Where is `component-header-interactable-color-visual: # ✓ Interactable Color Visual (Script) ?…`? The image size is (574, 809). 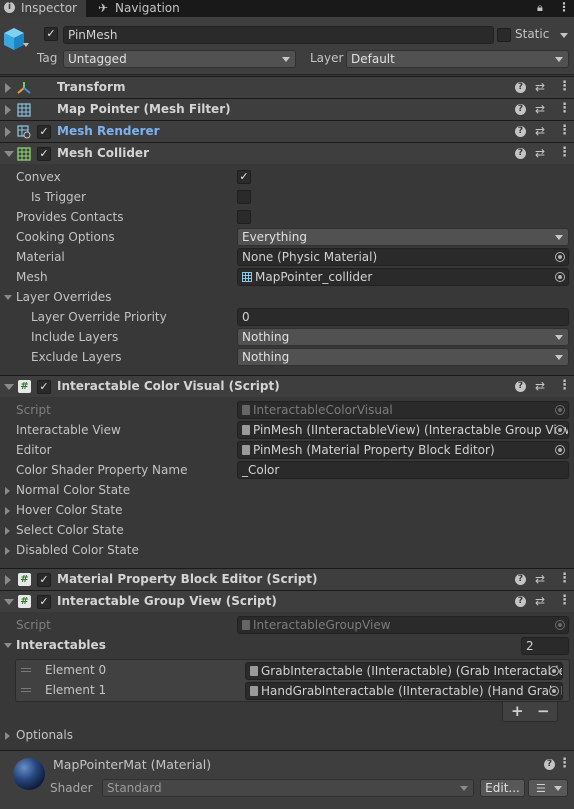 component-header-interactable-color-visual: # ✓ Interactable Color Visual (Script) ?… is located at coordinates (287, 386).